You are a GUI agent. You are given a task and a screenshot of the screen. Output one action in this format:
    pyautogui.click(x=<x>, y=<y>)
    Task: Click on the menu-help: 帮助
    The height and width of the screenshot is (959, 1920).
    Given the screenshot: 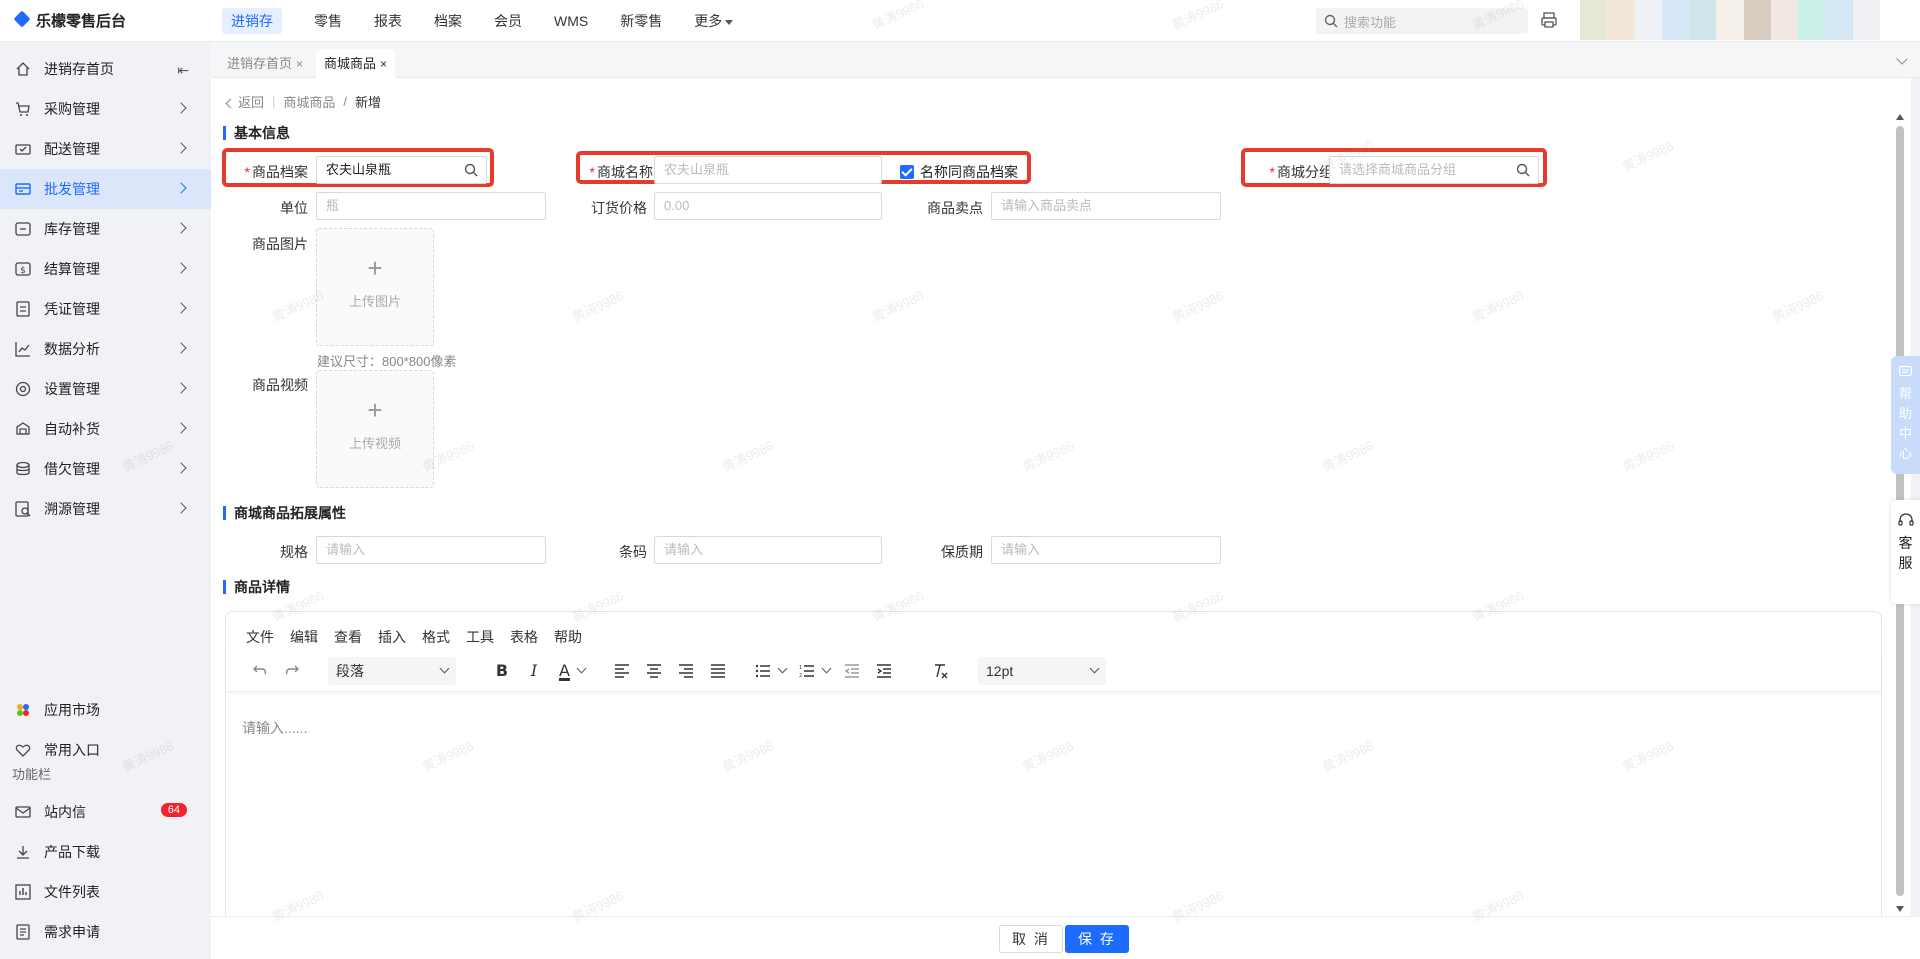 What is the action you would take?
    pyautogui.click(x=568, y=637)
    